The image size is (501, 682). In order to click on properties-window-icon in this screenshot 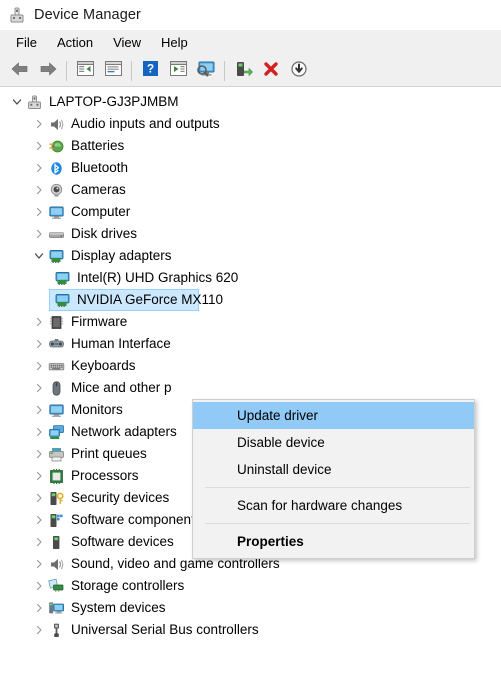, I will do `click(113, 71)`.